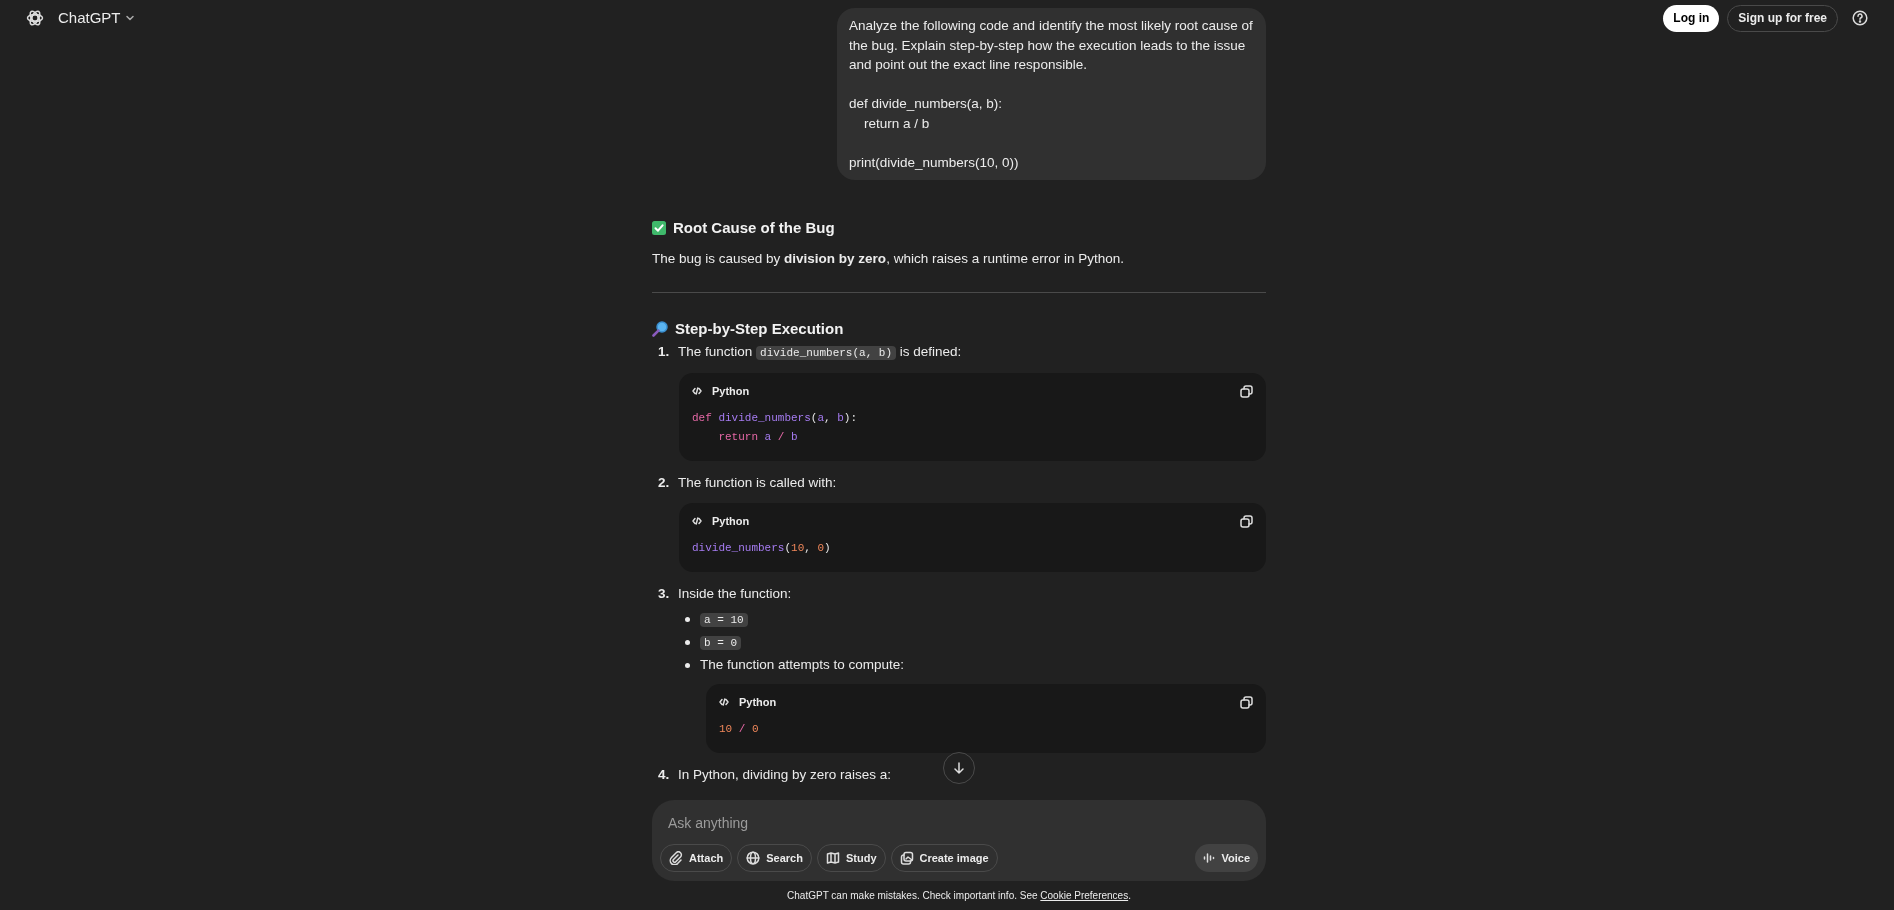 The height and width of the screenshot is (910, 1894). What do you see at coordinates (664, 775) in the screenshot?
I see `step-number: 4.` at bounding box center [664, 775].